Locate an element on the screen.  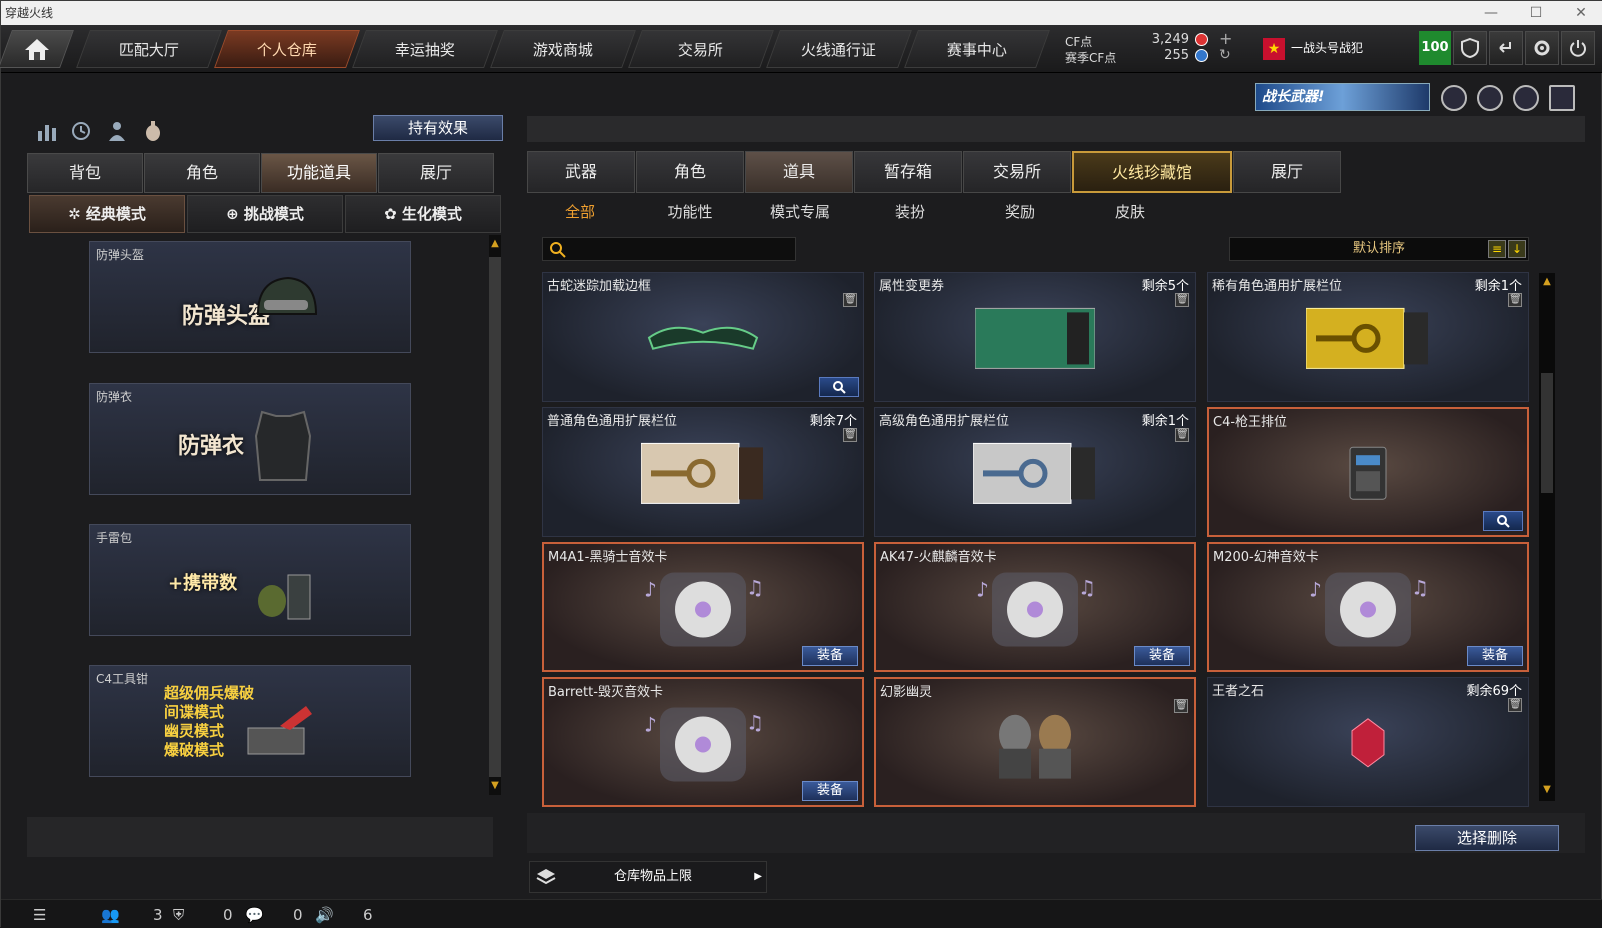
list-icon: ≡ is located at coordinates (1497, 249).